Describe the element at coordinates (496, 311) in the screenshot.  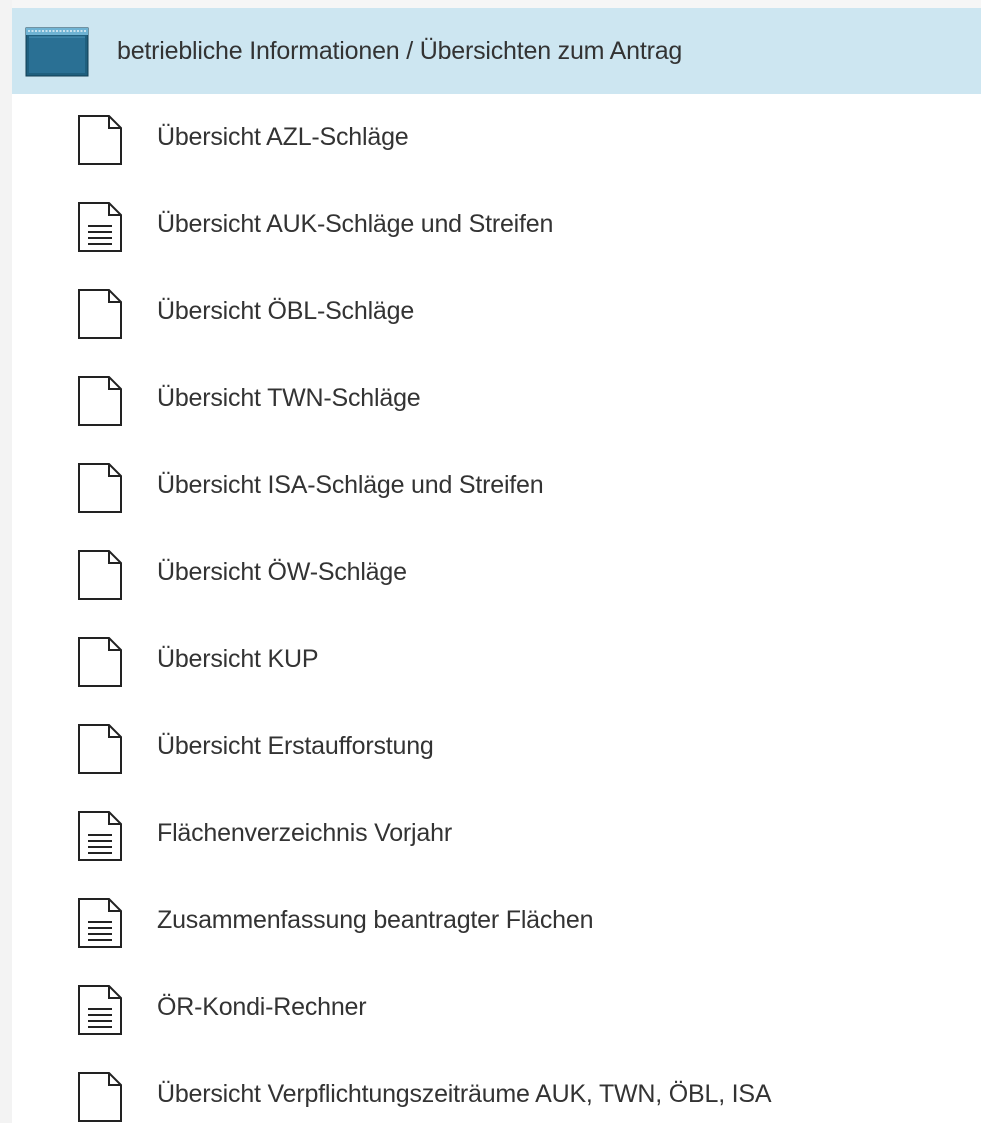
I see `list-item: Übersicht ÖBL-Schläge` at that location.